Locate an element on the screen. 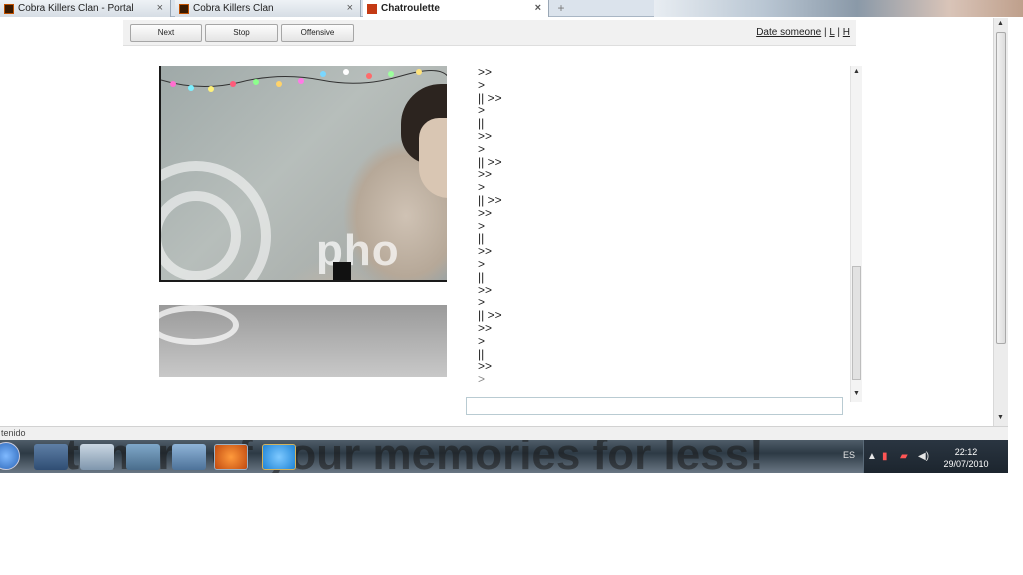 The width and height of the screenshot is (1023, 575). new-tab-button: + is located at coordinates (561, 8).